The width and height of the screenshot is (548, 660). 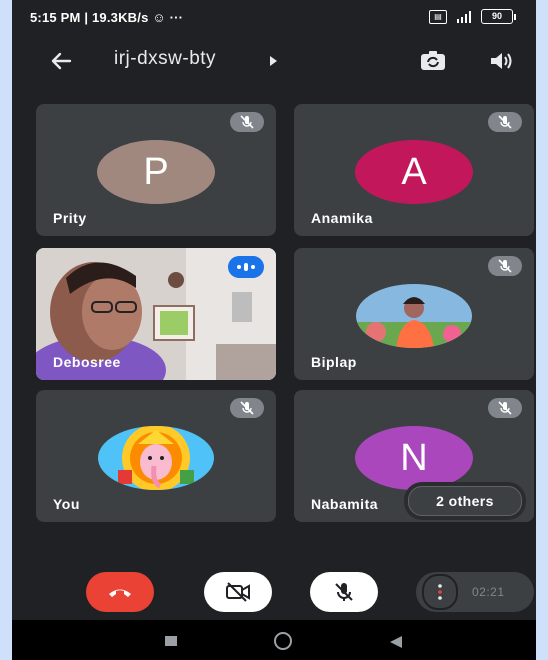 I want to click on system-nav-bar, so click(x=274, y=640).